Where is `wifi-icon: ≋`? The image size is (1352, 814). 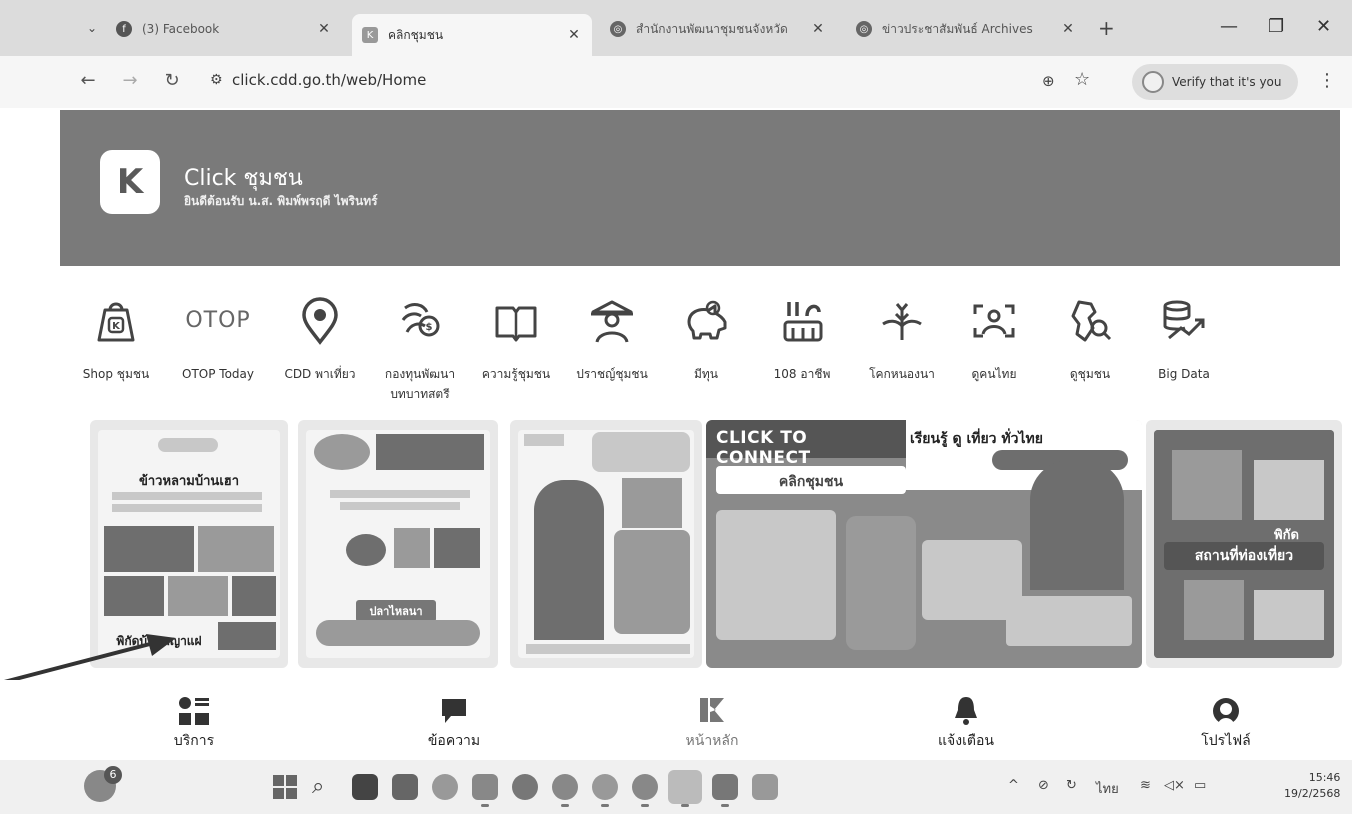
wifi-icon: ≋ is located at coordinates (1145, 785).